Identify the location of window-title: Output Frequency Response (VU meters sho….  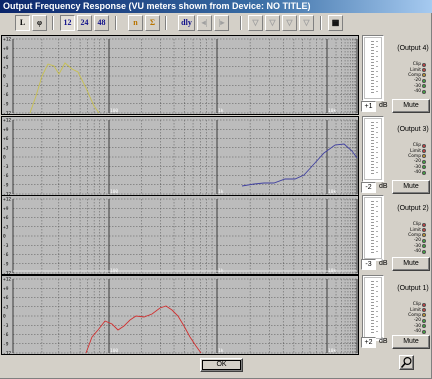
(157, 6).